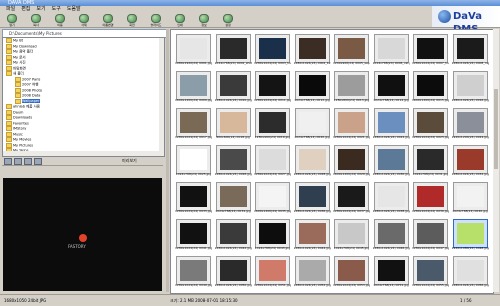 This screenshot has width=500, height=306. I want to click on zoom-out-icon, so click(18, 161).